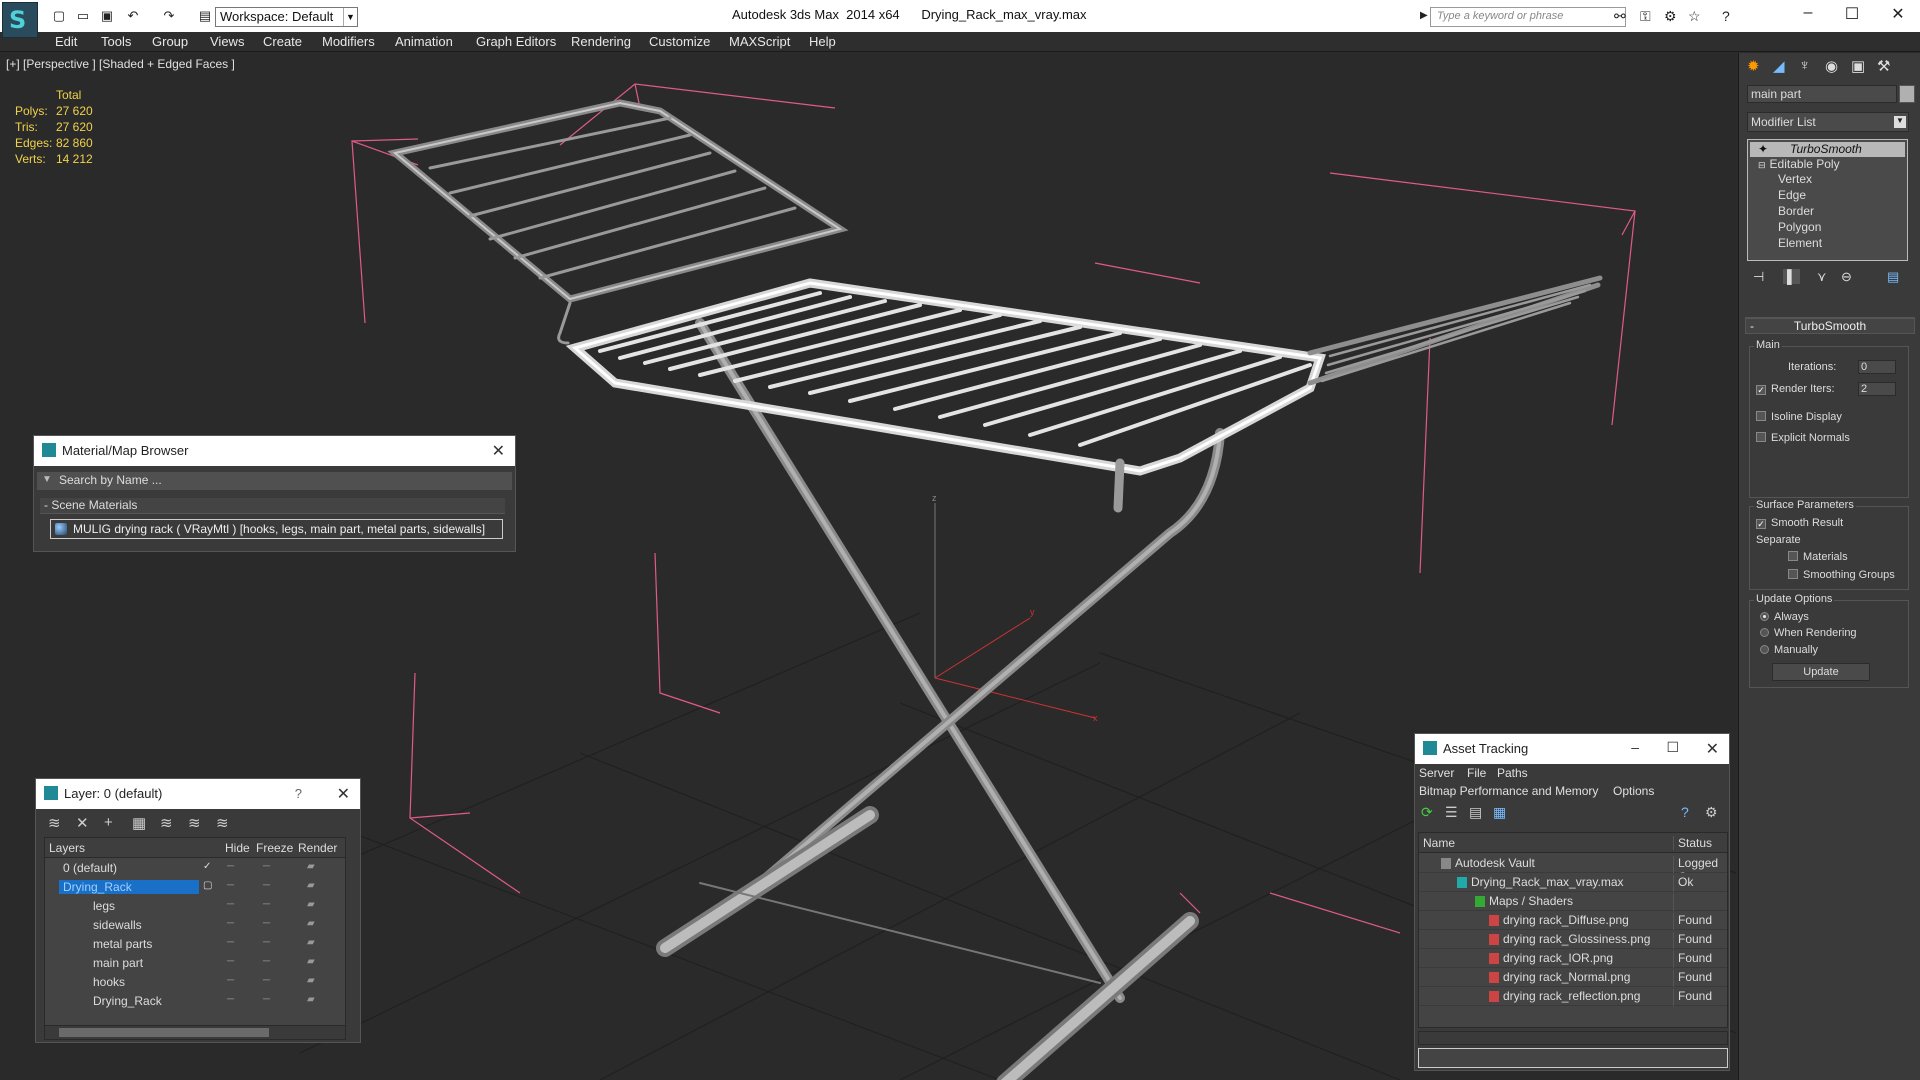  I want to click on layer-titlebar: Layer: 0 (default) ? ✕, so click(198, 794).